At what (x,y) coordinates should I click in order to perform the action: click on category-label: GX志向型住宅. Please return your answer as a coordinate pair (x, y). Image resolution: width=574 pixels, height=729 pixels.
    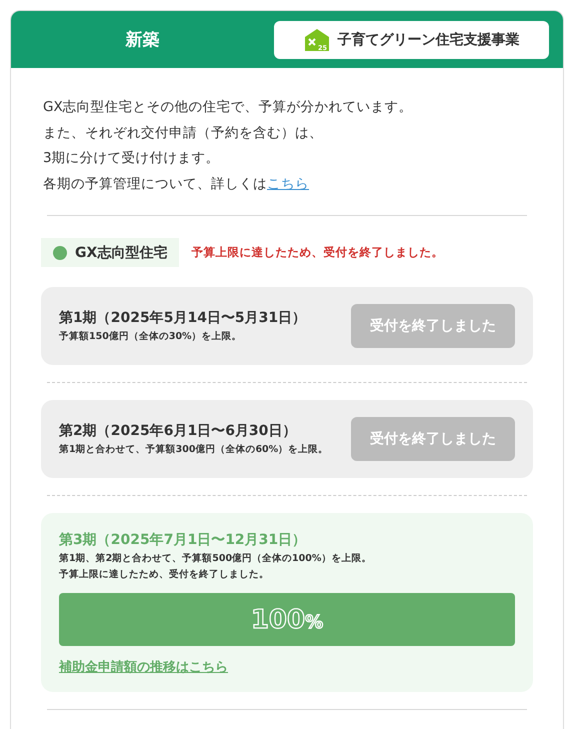
    Looking at the image, I should click on (121, 253).